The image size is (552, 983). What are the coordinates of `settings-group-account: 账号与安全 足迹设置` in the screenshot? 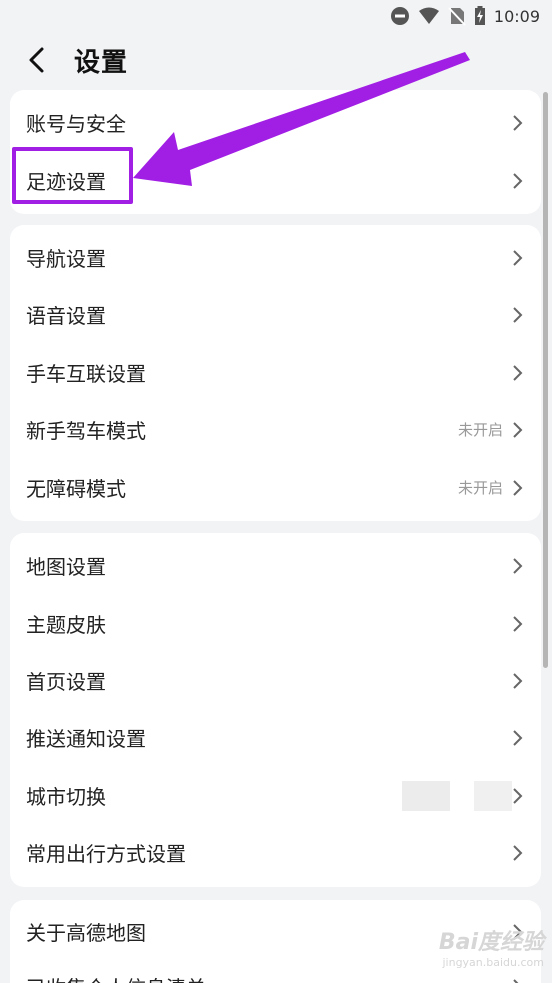 It's located at (275, 152).